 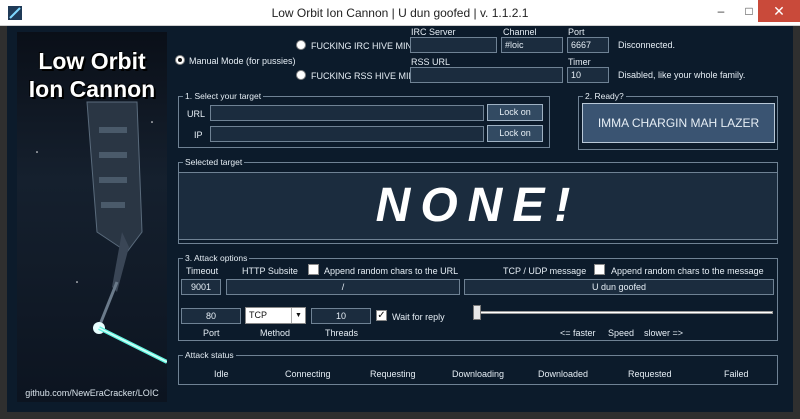 I want to click on append-url-label: Append random chars to the URL, so click(x=391, y=271).